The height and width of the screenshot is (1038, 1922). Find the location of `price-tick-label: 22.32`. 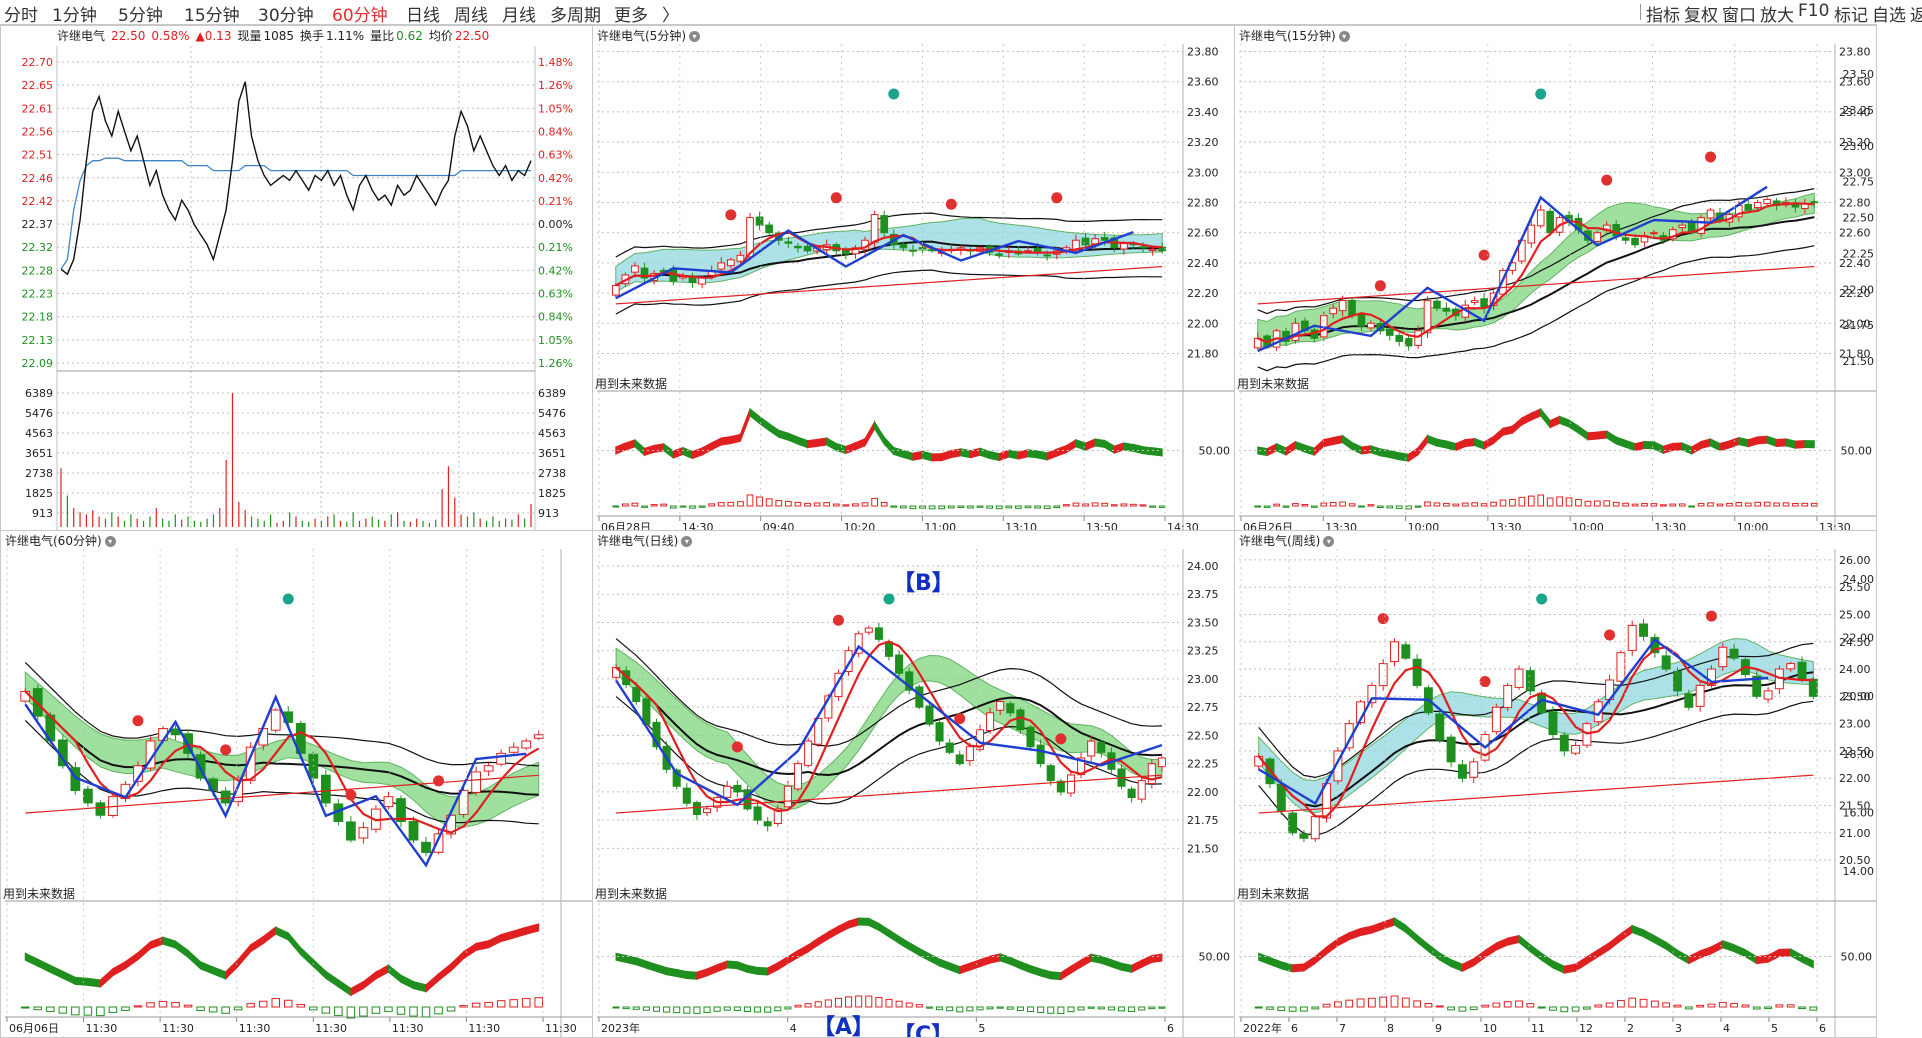

price-tick-label: 22.32 is located at coordinates (38, 247).